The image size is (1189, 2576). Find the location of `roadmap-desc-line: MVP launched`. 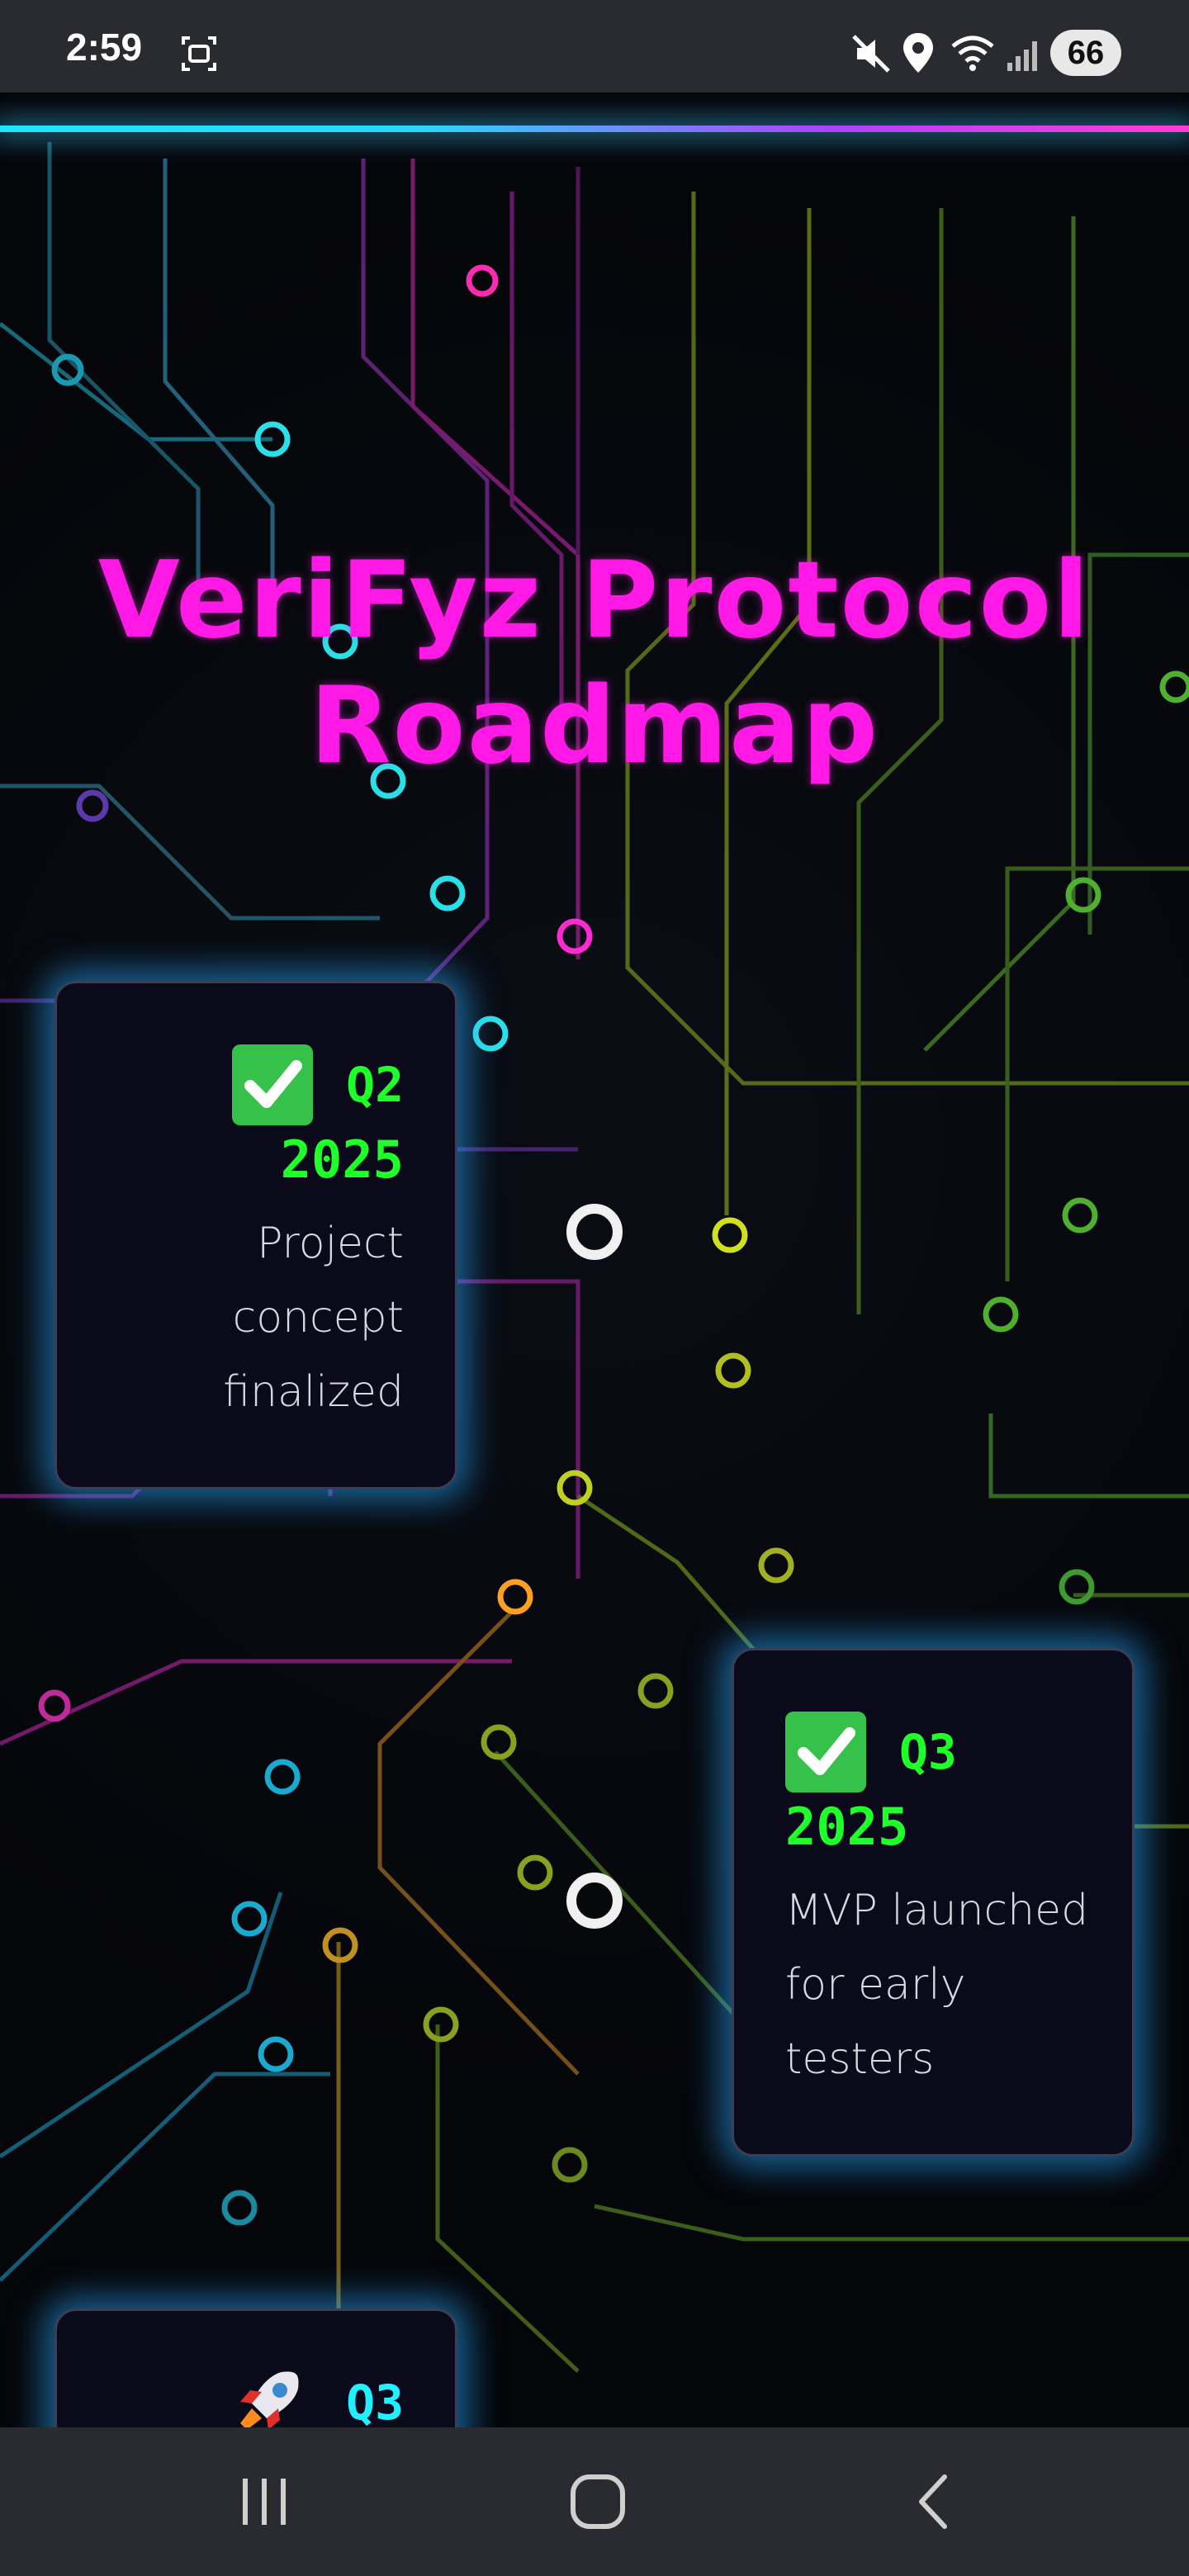

roadmap-desc-line: MVP launched is located at coordinates (937, 1910).